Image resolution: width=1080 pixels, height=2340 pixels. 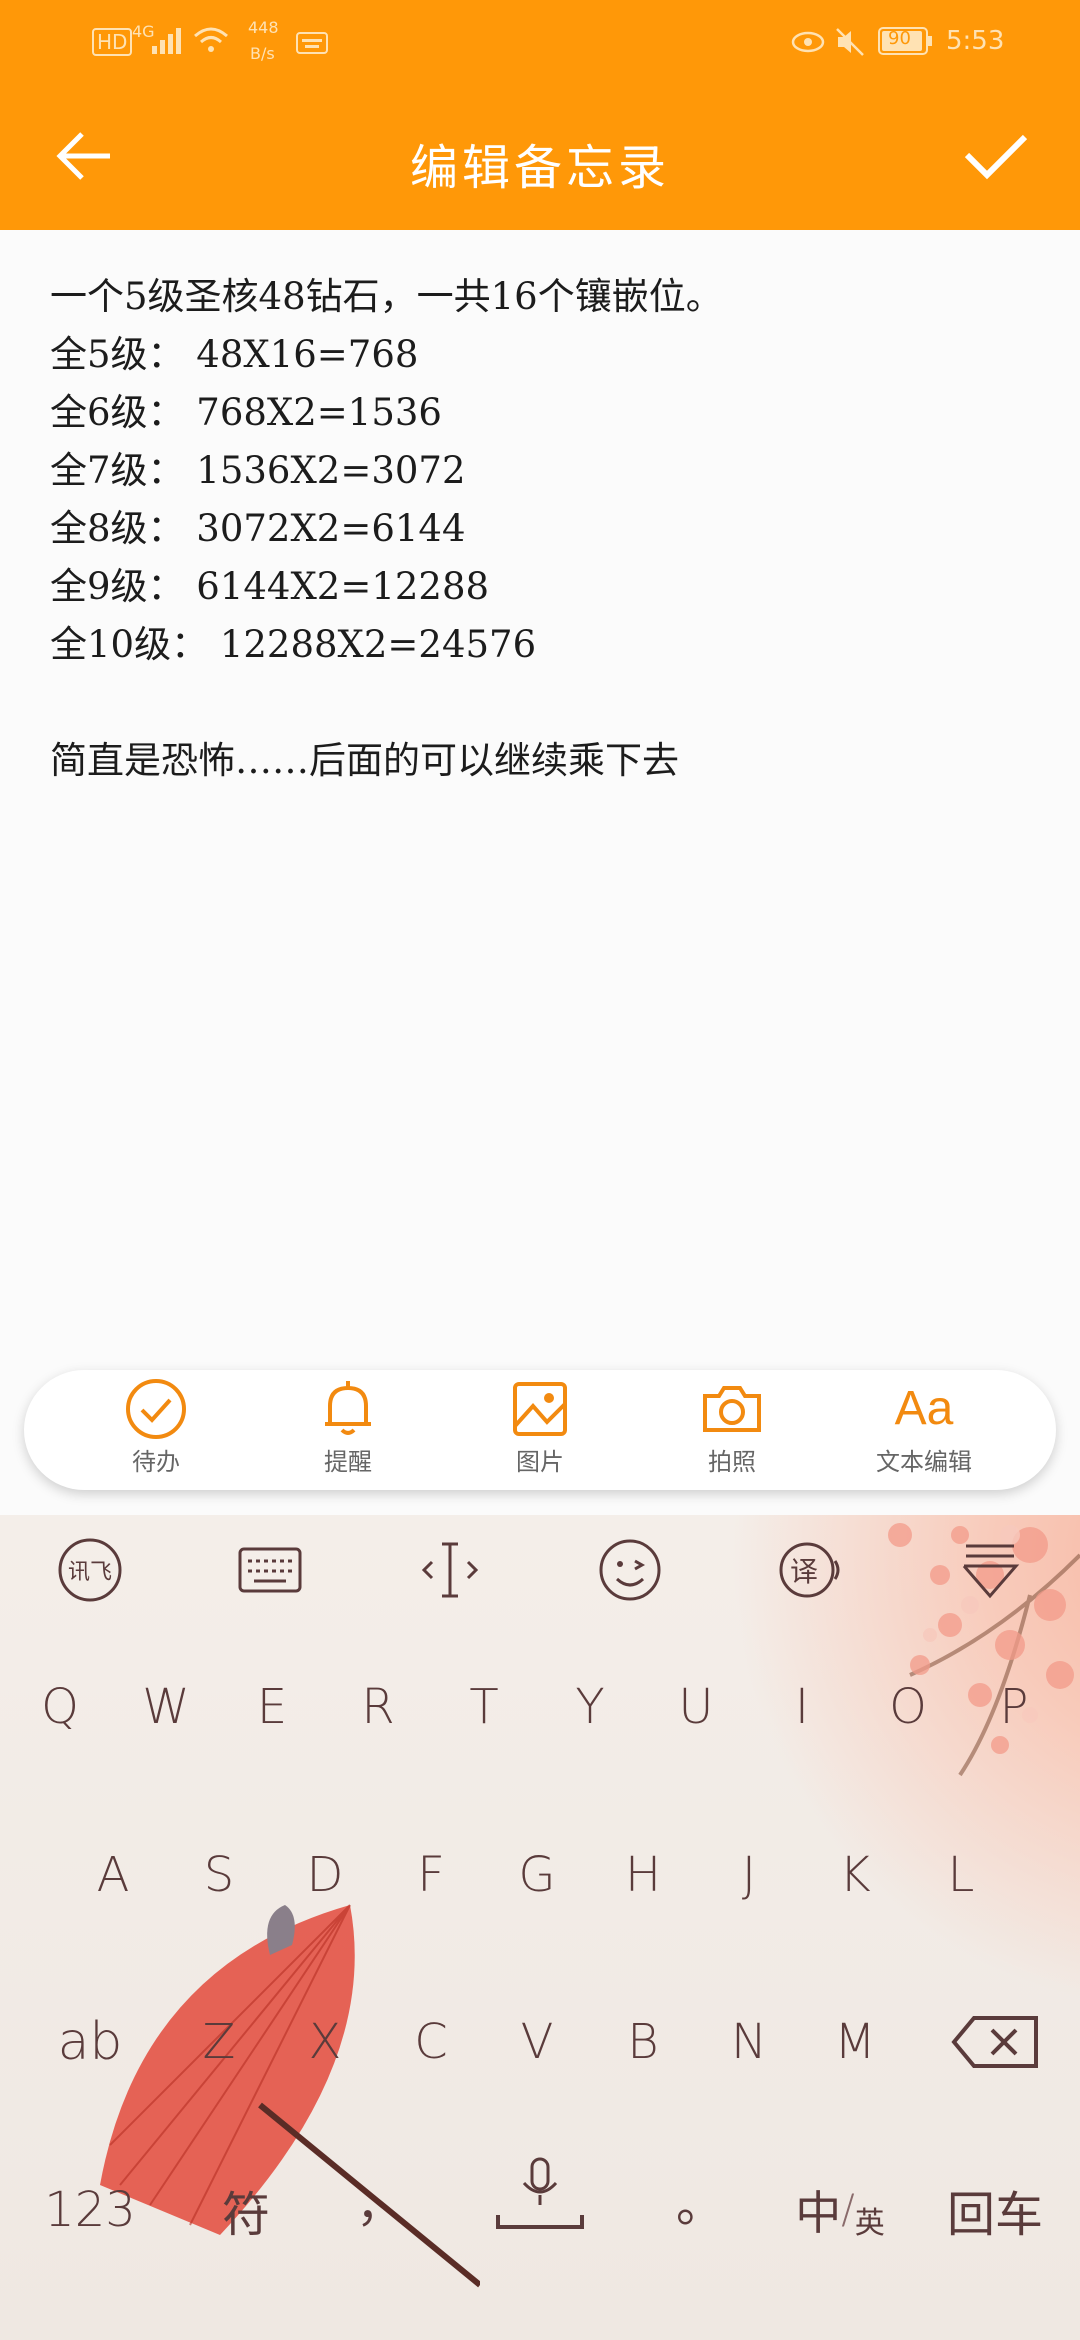 I want to click on ifly-logo-text: 讯飞, so click(x=89, y=1572).